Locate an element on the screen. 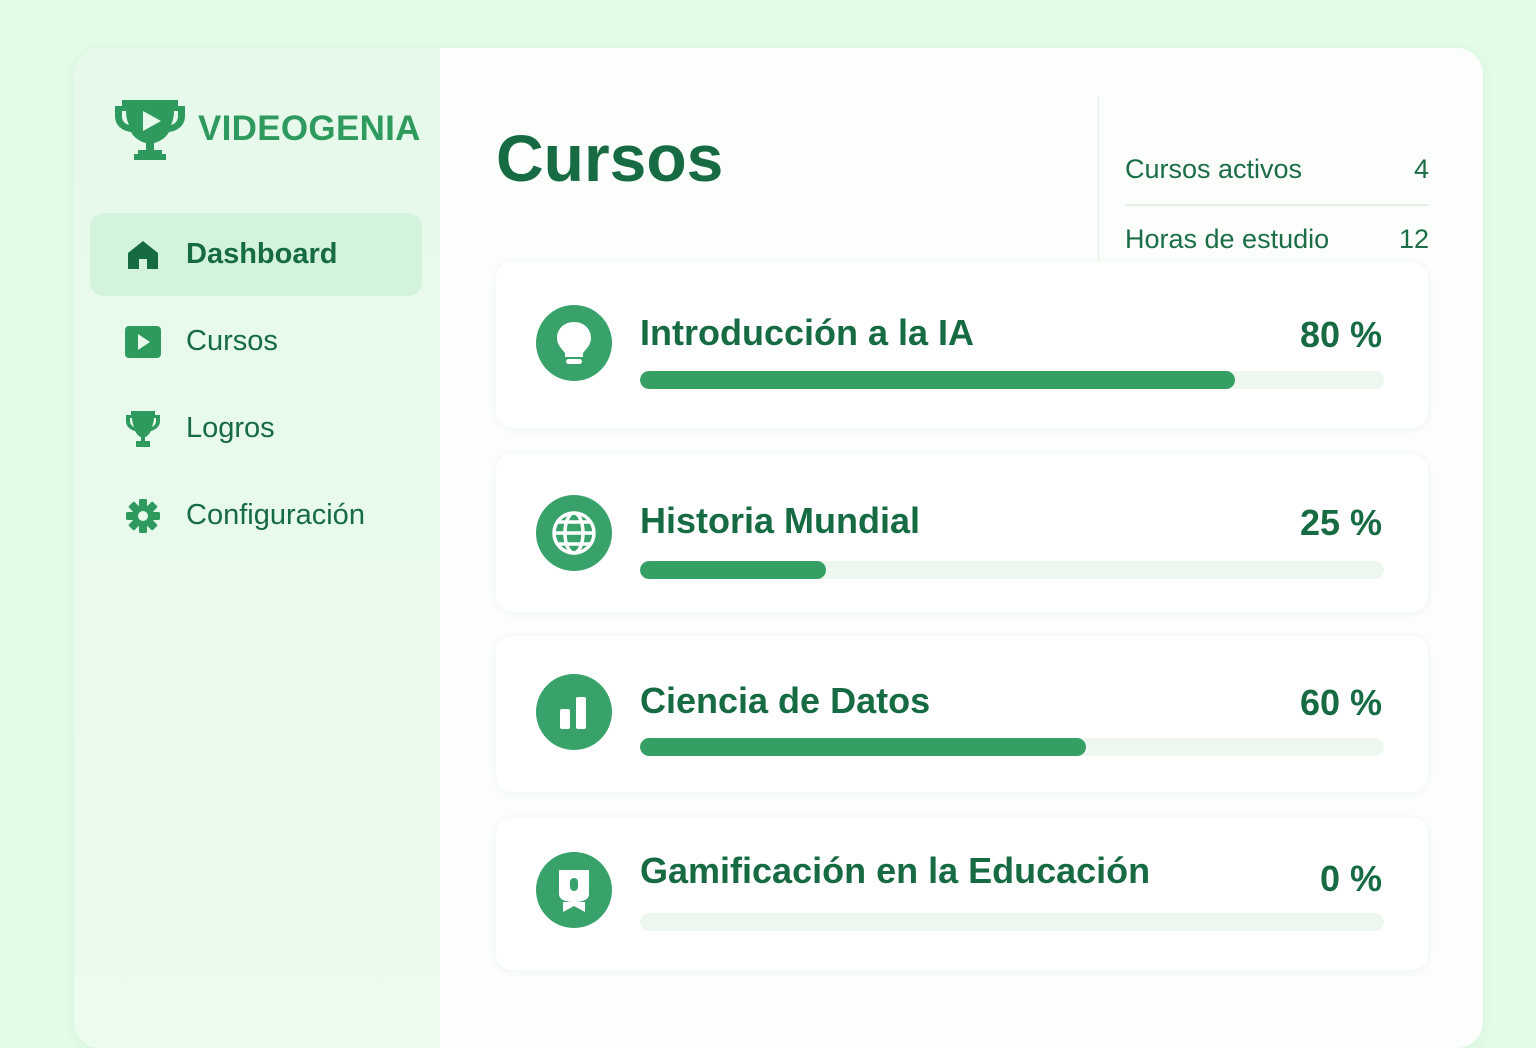 The width and height of the screenshot is (1536, 1048). course-card: Introducción a la IA 80 % is located at coordinates (962, 345).